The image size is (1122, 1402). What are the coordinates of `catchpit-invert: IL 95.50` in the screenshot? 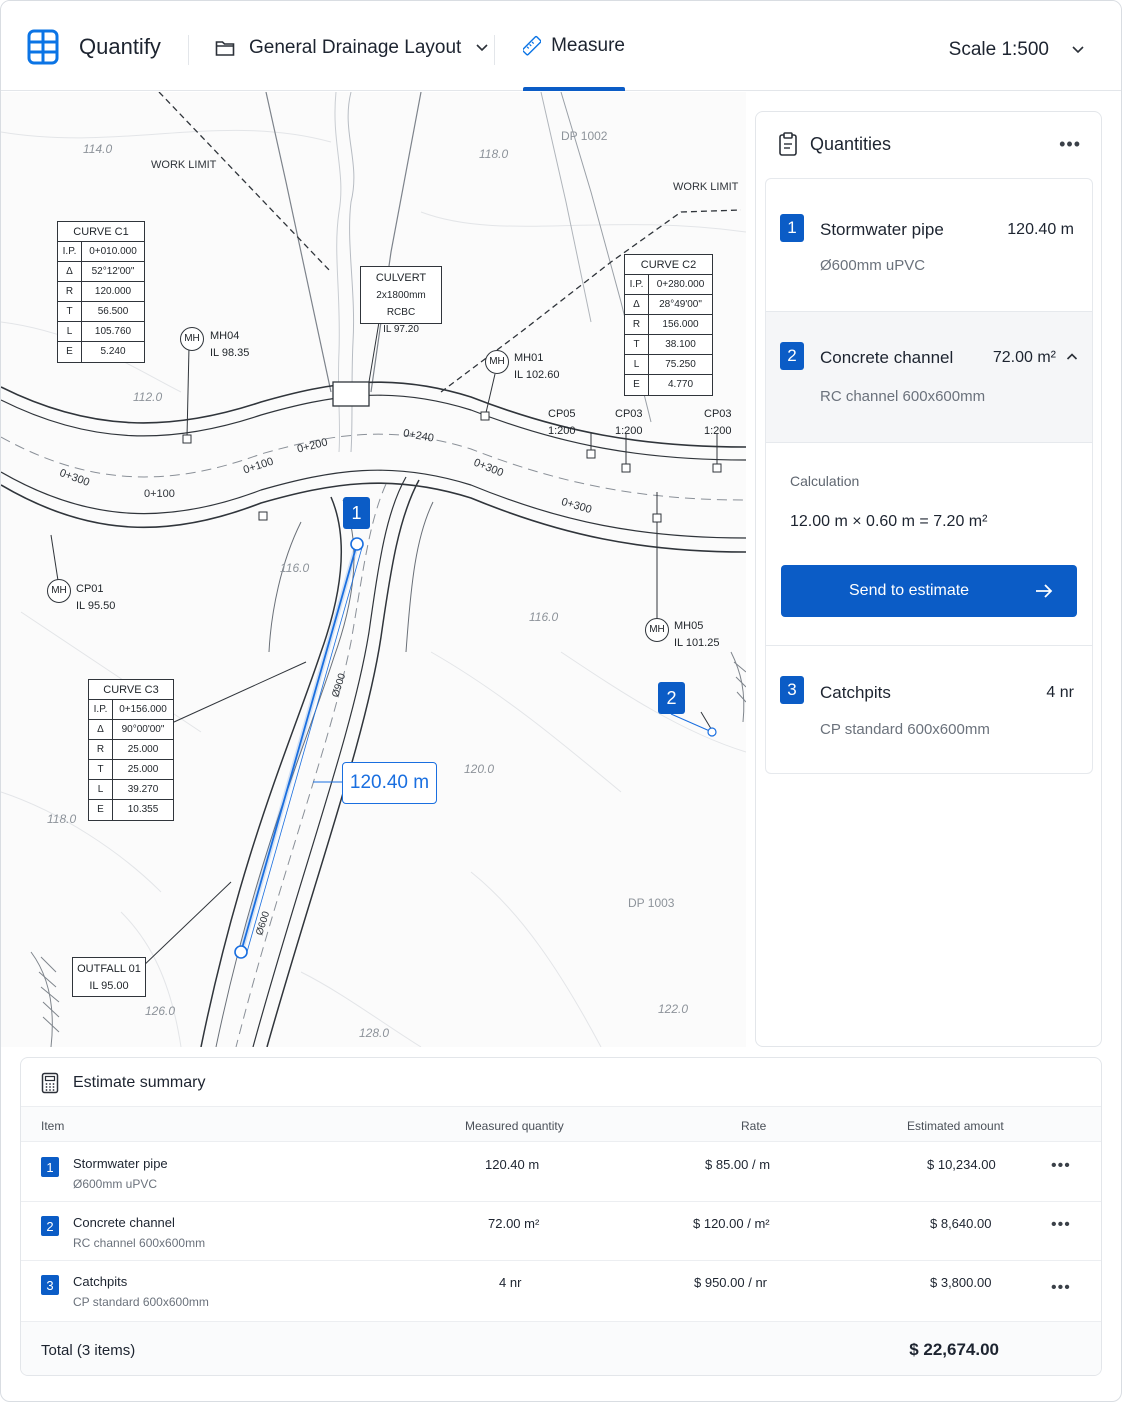 It's located at (96, 606).